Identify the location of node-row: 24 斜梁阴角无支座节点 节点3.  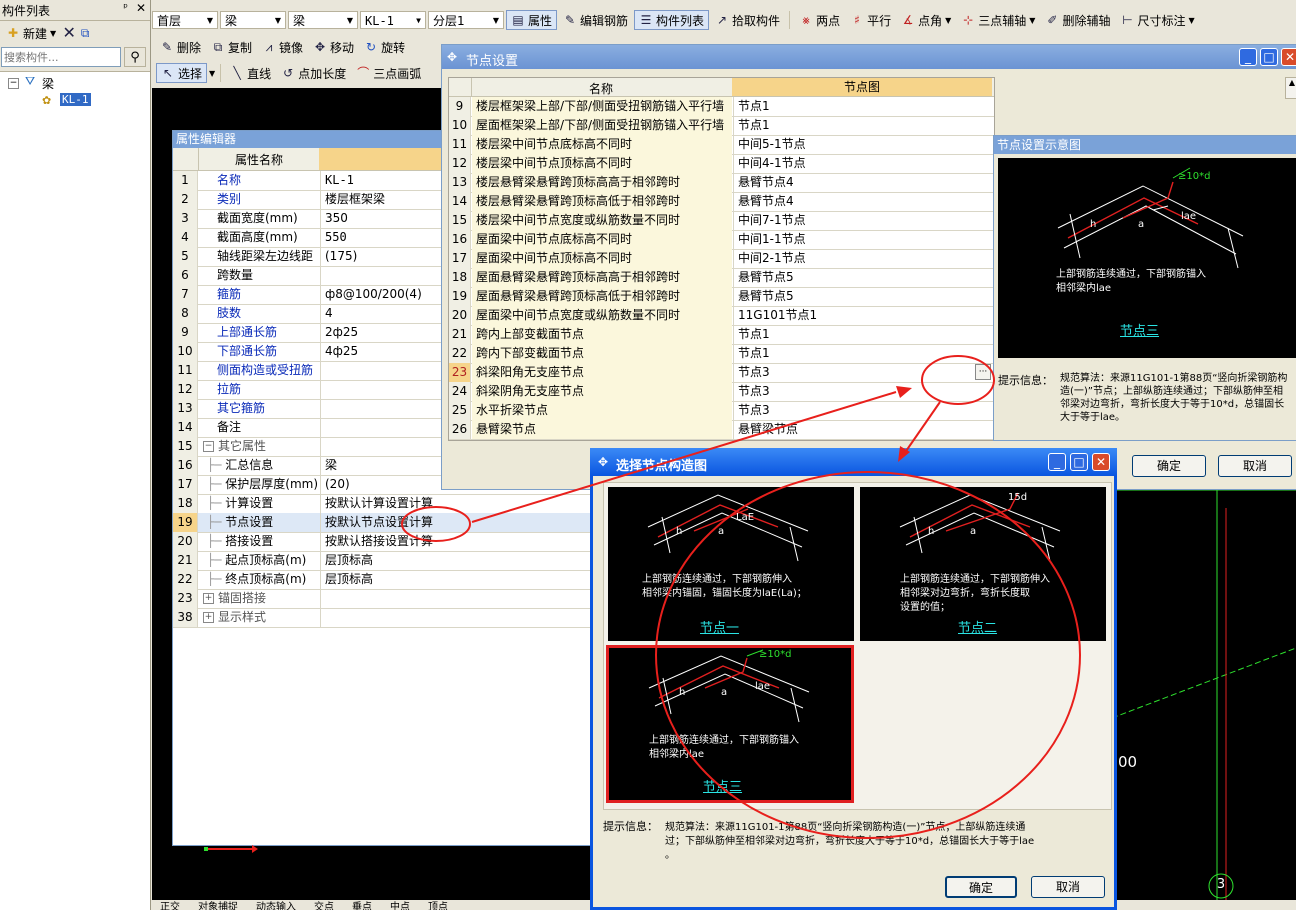
(721, 392).